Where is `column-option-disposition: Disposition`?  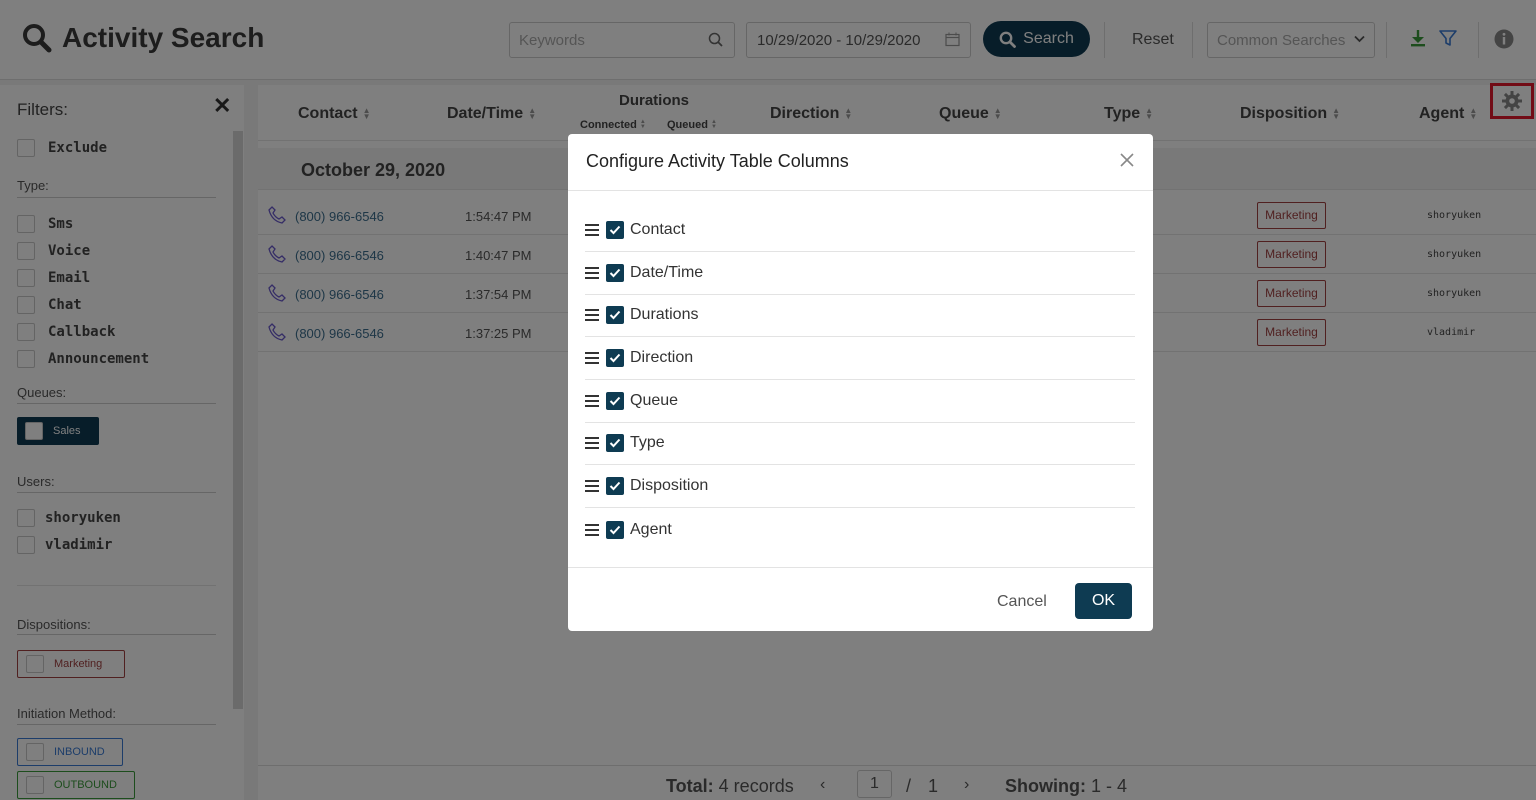 column-option-disposition: Disposition is located at coordinates (860, 486).